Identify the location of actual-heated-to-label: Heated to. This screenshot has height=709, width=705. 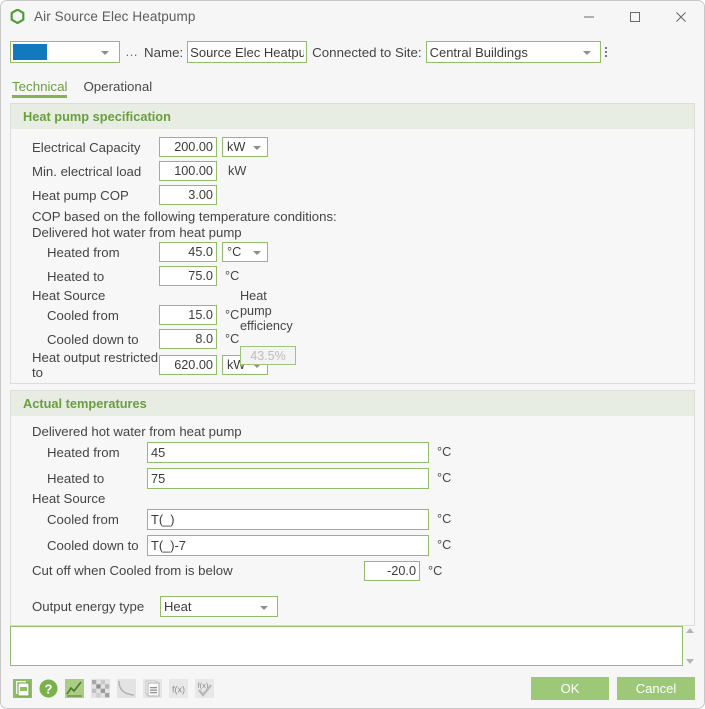
(76, 478).